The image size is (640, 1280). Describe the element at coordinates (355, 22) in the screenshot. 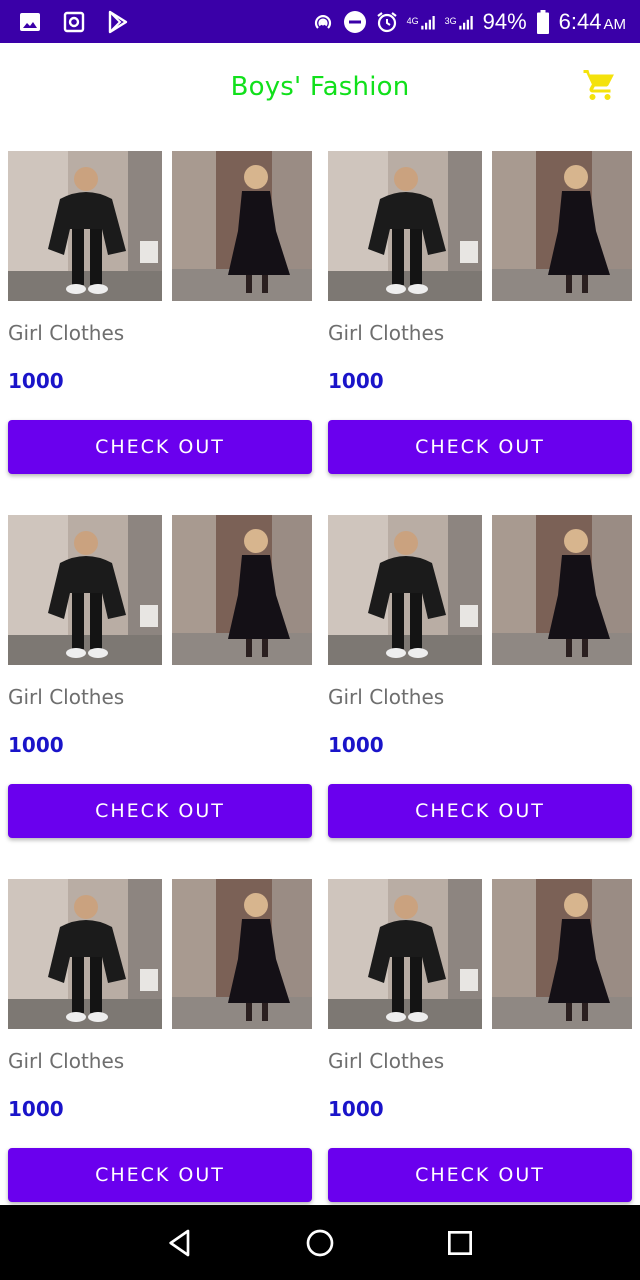

I see `dnd-icon` at that location.